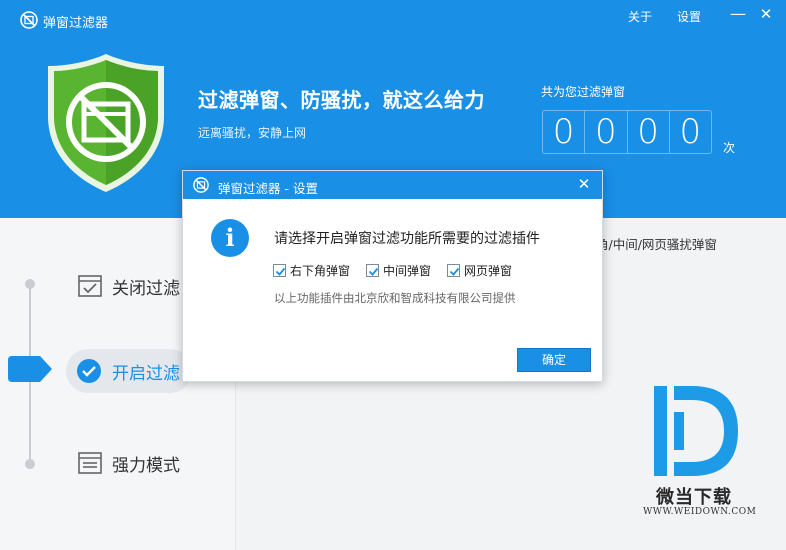 The width and height of the screenshot is (786, 550). Describe the element at coordinates (407, 271) in the screenshot. I see `option-label: 中间弹窗` at that location.